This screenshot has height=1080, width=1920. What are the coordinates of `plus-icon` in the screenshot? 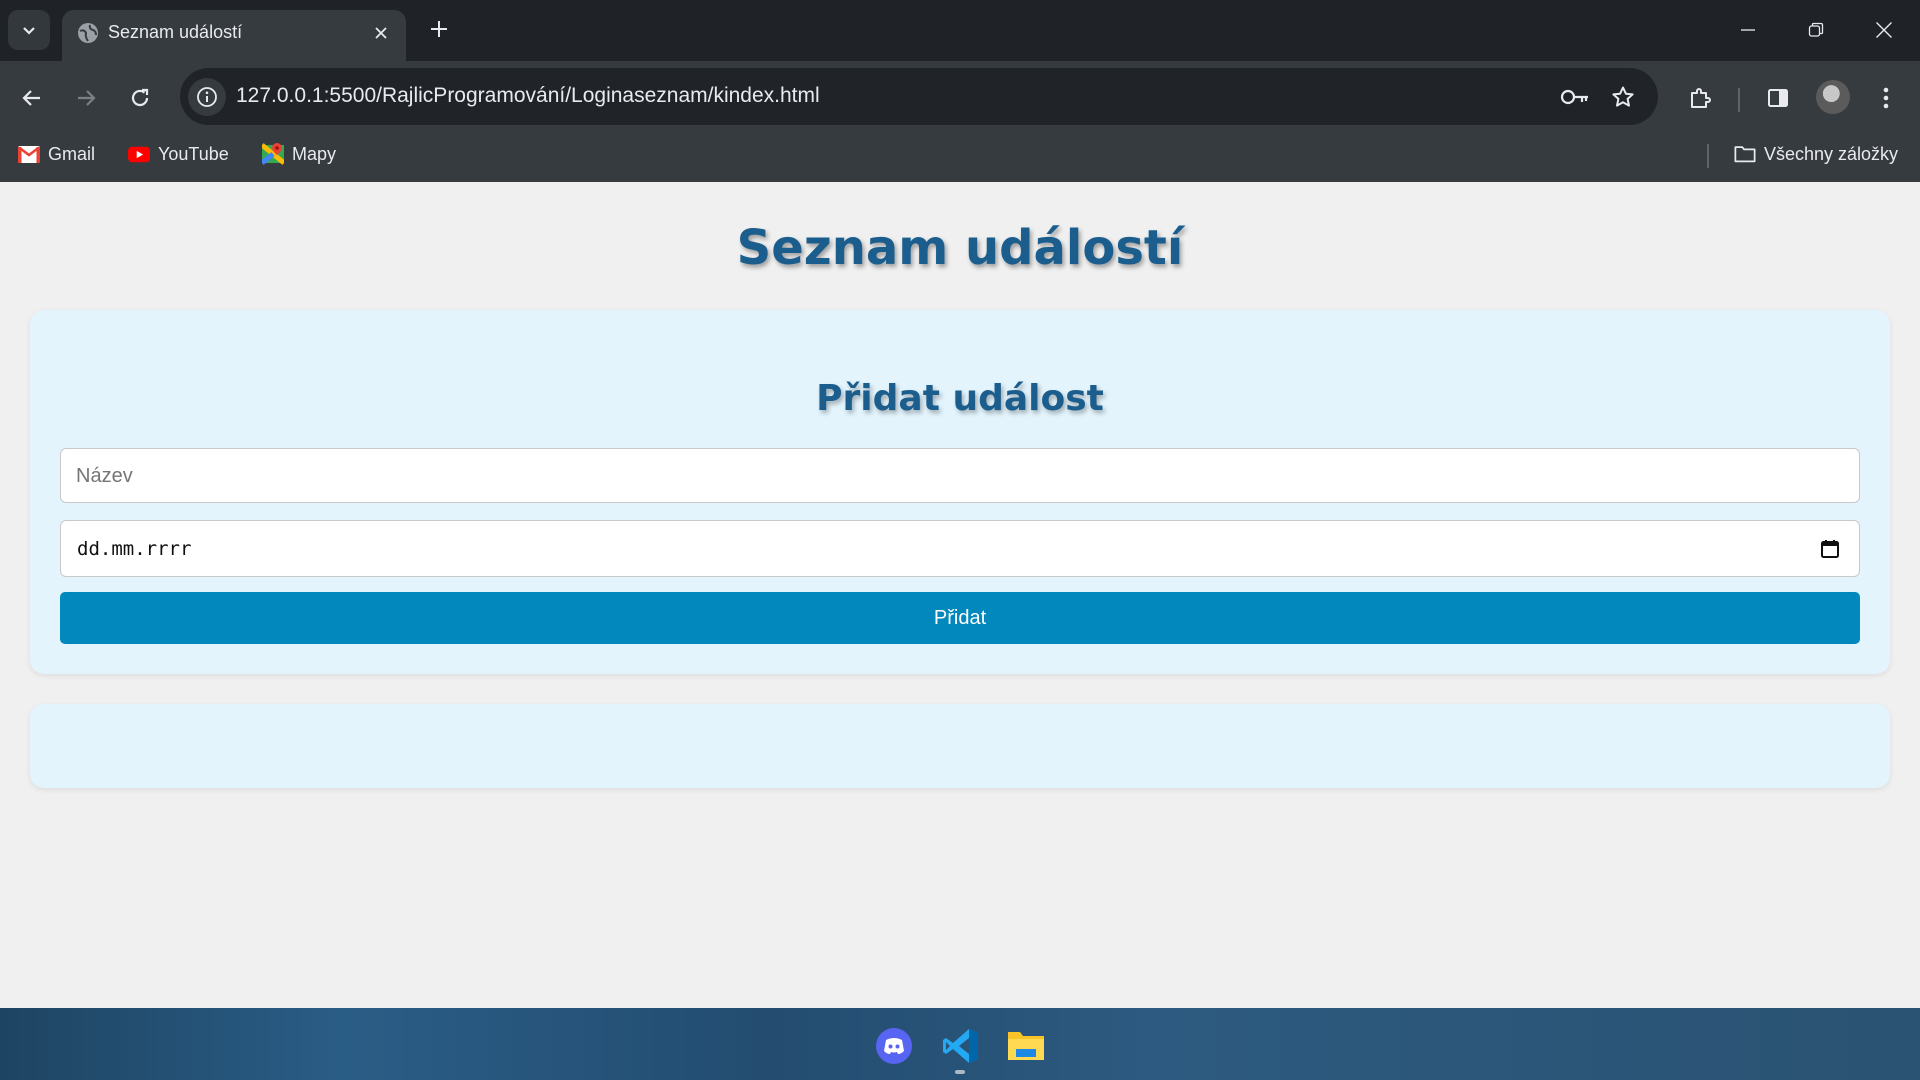 It's located at (439, 29).